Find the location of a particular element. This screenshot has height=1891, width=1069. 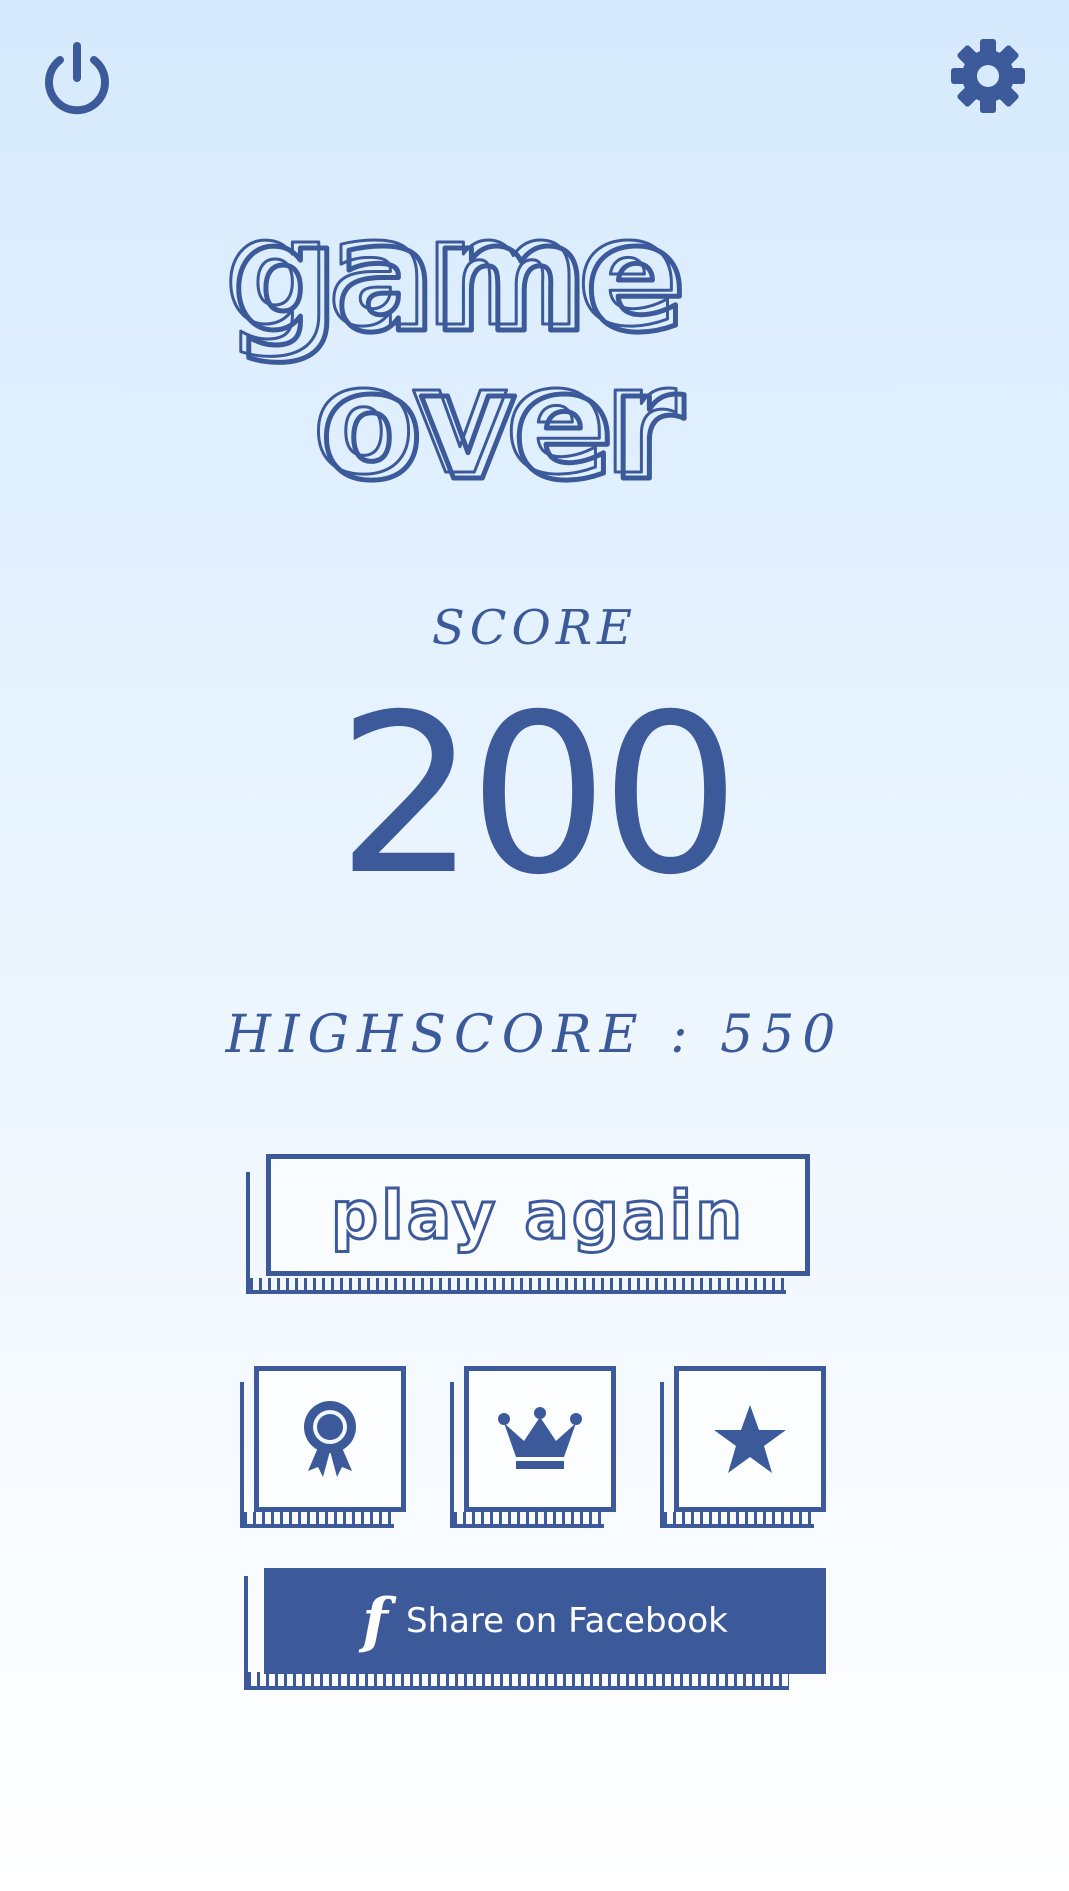

score-label: SCORE is located at coordinates (534, 628).